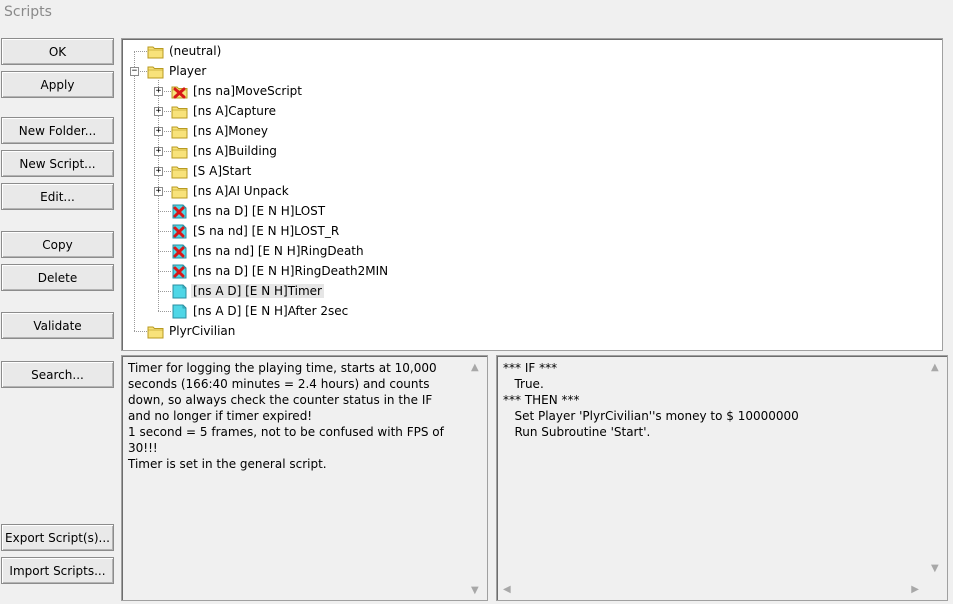  Describe the element at coordinates (247, 91) in the screenshot. I see `tree-item-label: [ns na]MoveScript` at that location.